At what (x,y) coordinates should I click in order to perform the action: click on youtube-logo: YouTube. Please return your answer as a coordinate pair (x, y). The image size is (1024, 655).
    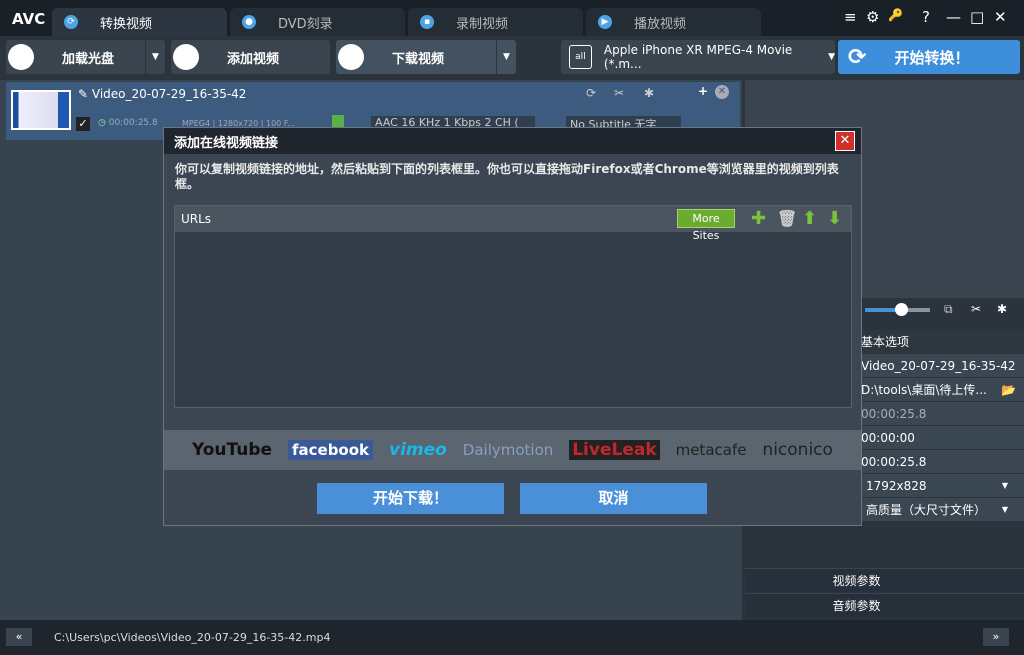
    Looking at the image, I should click on (232, 450).